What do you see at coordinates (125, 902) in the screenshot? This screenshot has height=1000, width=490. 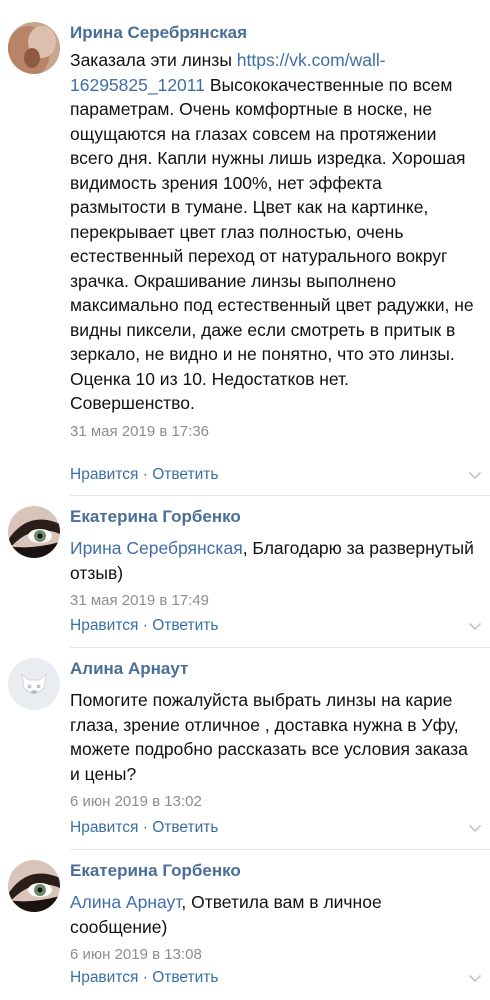 I see `comment-mention: Алина Арнаут` at bounding box center [125, 902].